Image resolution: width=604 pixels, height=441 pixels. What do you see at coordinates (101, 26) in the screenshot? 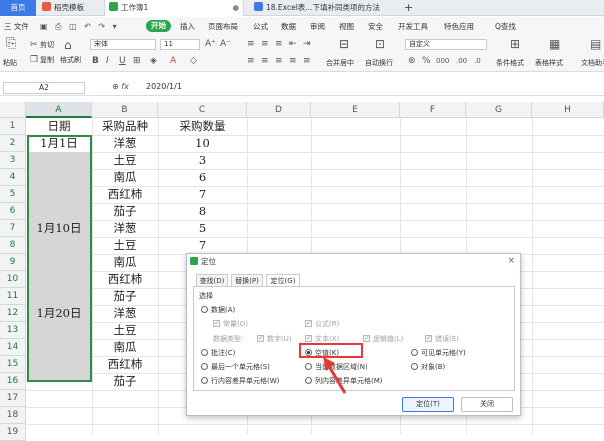
I see `redo-icon: ↷` at bounding box center [101, 26].